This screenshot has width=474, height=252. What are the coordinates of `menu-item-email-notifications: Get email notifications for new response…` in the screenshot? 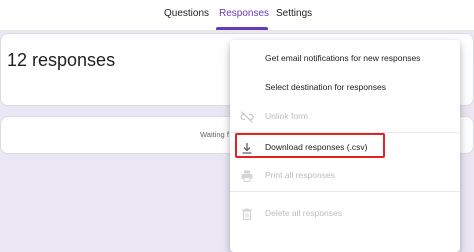 It's located at (345, 59).